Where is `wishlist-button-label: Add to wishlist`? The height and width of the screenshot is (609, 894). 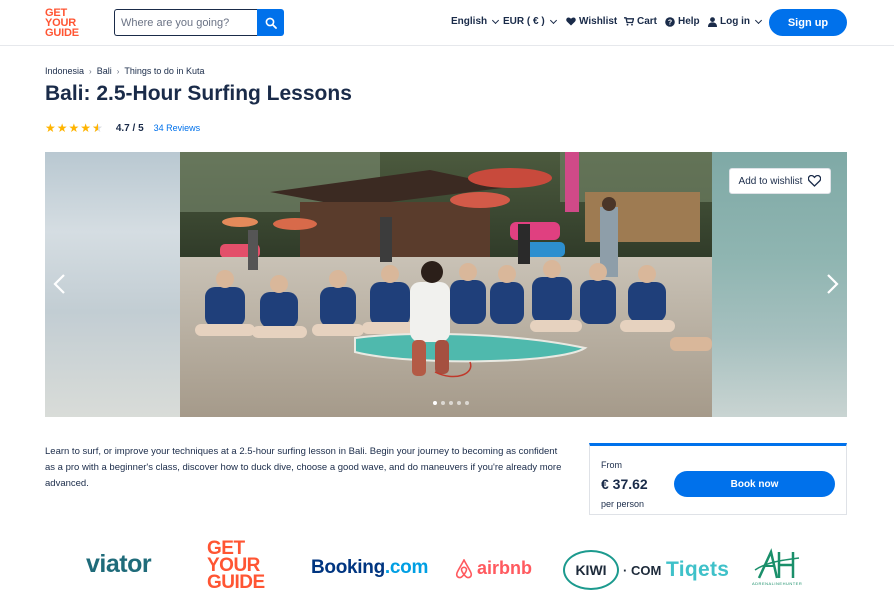 wishlist-button-label: Add to wishlist is located at coordinates (770, 181).